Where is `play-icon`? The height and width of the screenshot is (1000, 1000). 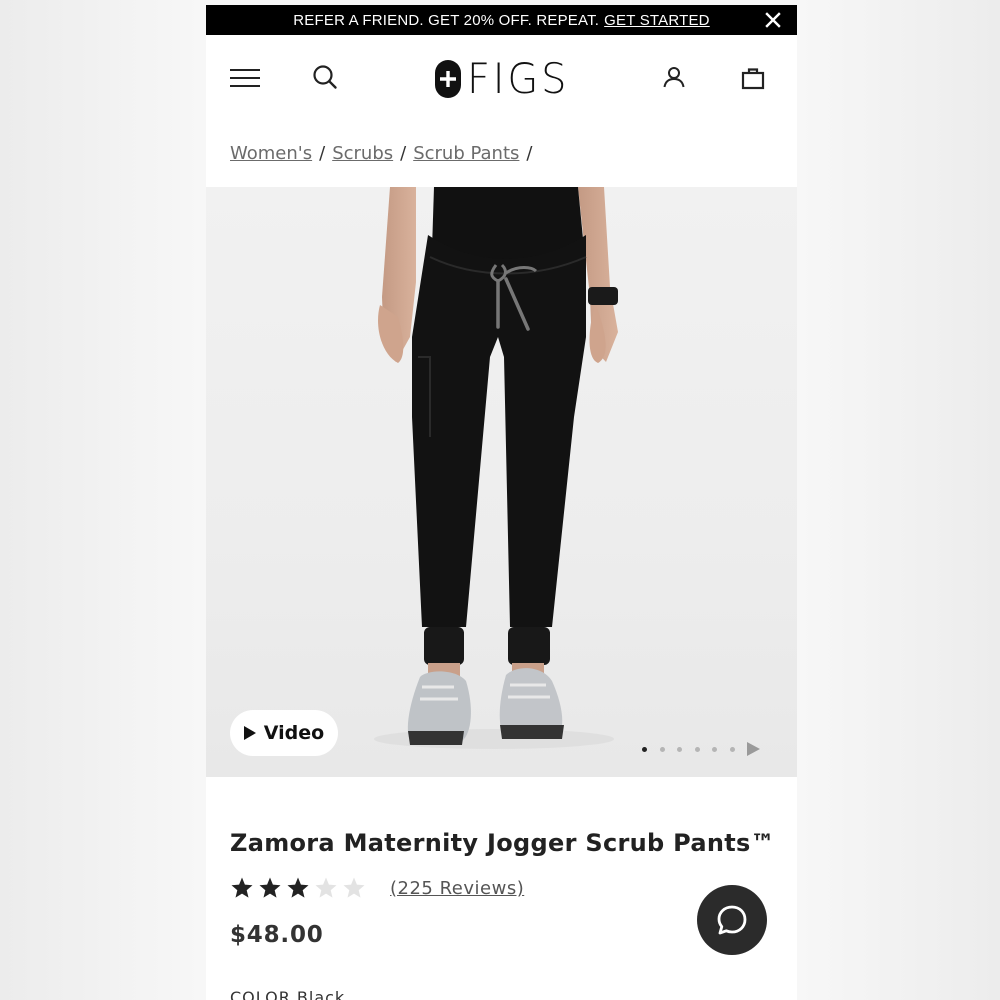 play-icon is located at coordinates (249, 733).